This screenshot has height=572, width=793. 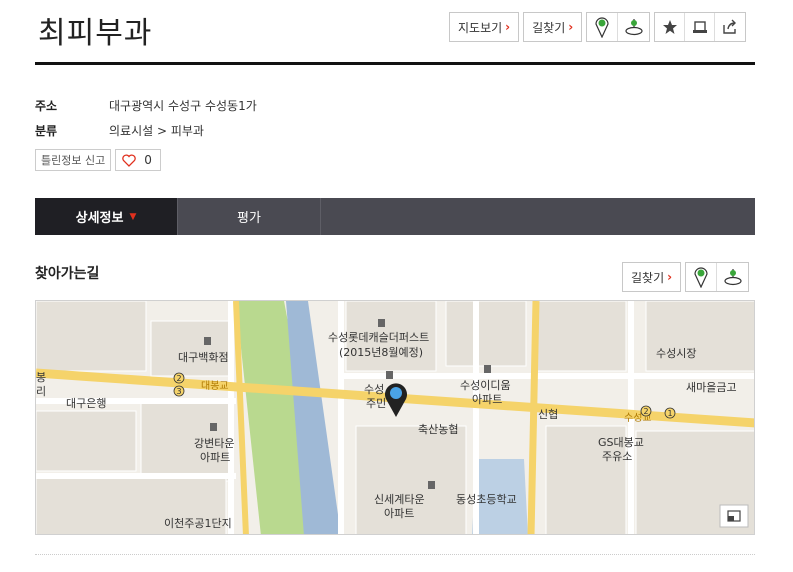 I want to click on location-marker, so click(x=396, y=400).